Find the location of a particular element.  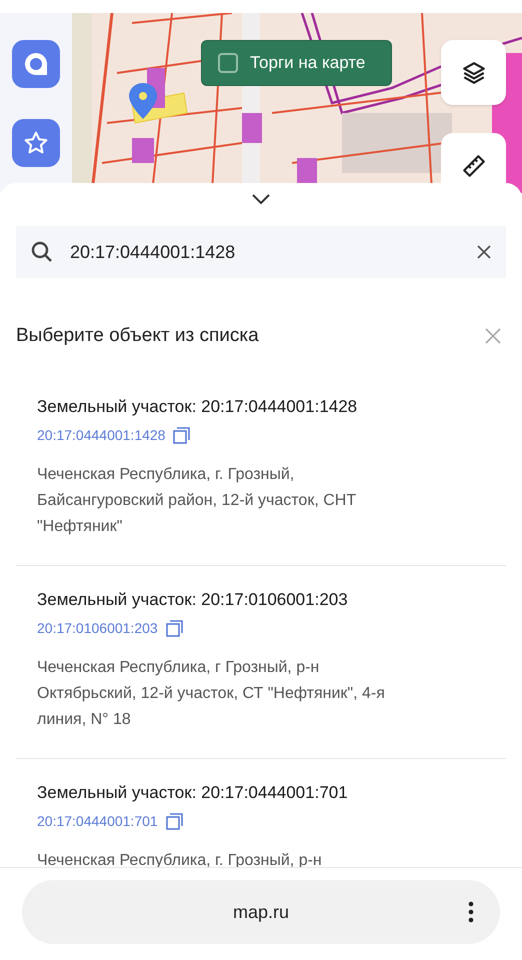

address-bar: map.ru is located at coordinates (261, 912).